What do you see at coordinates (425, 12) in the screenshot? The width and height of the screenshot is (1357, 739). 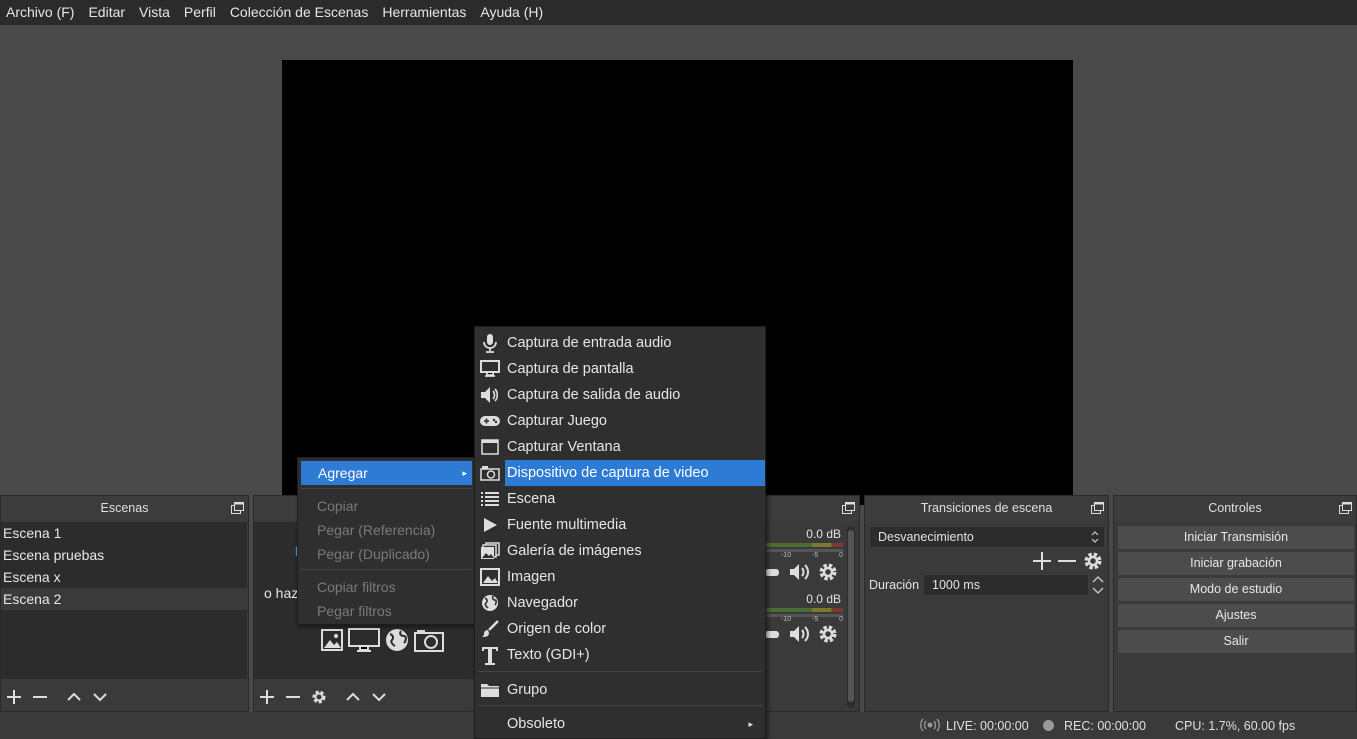 I see `menu-herramientas: Herramientas` at bounding box center [425, 12].